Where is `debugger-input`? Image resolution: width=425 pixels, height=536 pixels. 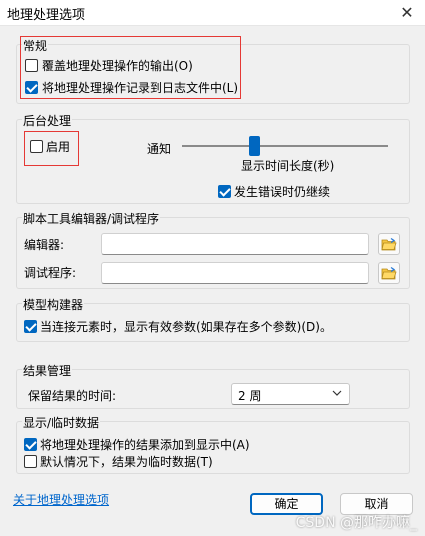
debugger-input is located at coordinates (235, 273).